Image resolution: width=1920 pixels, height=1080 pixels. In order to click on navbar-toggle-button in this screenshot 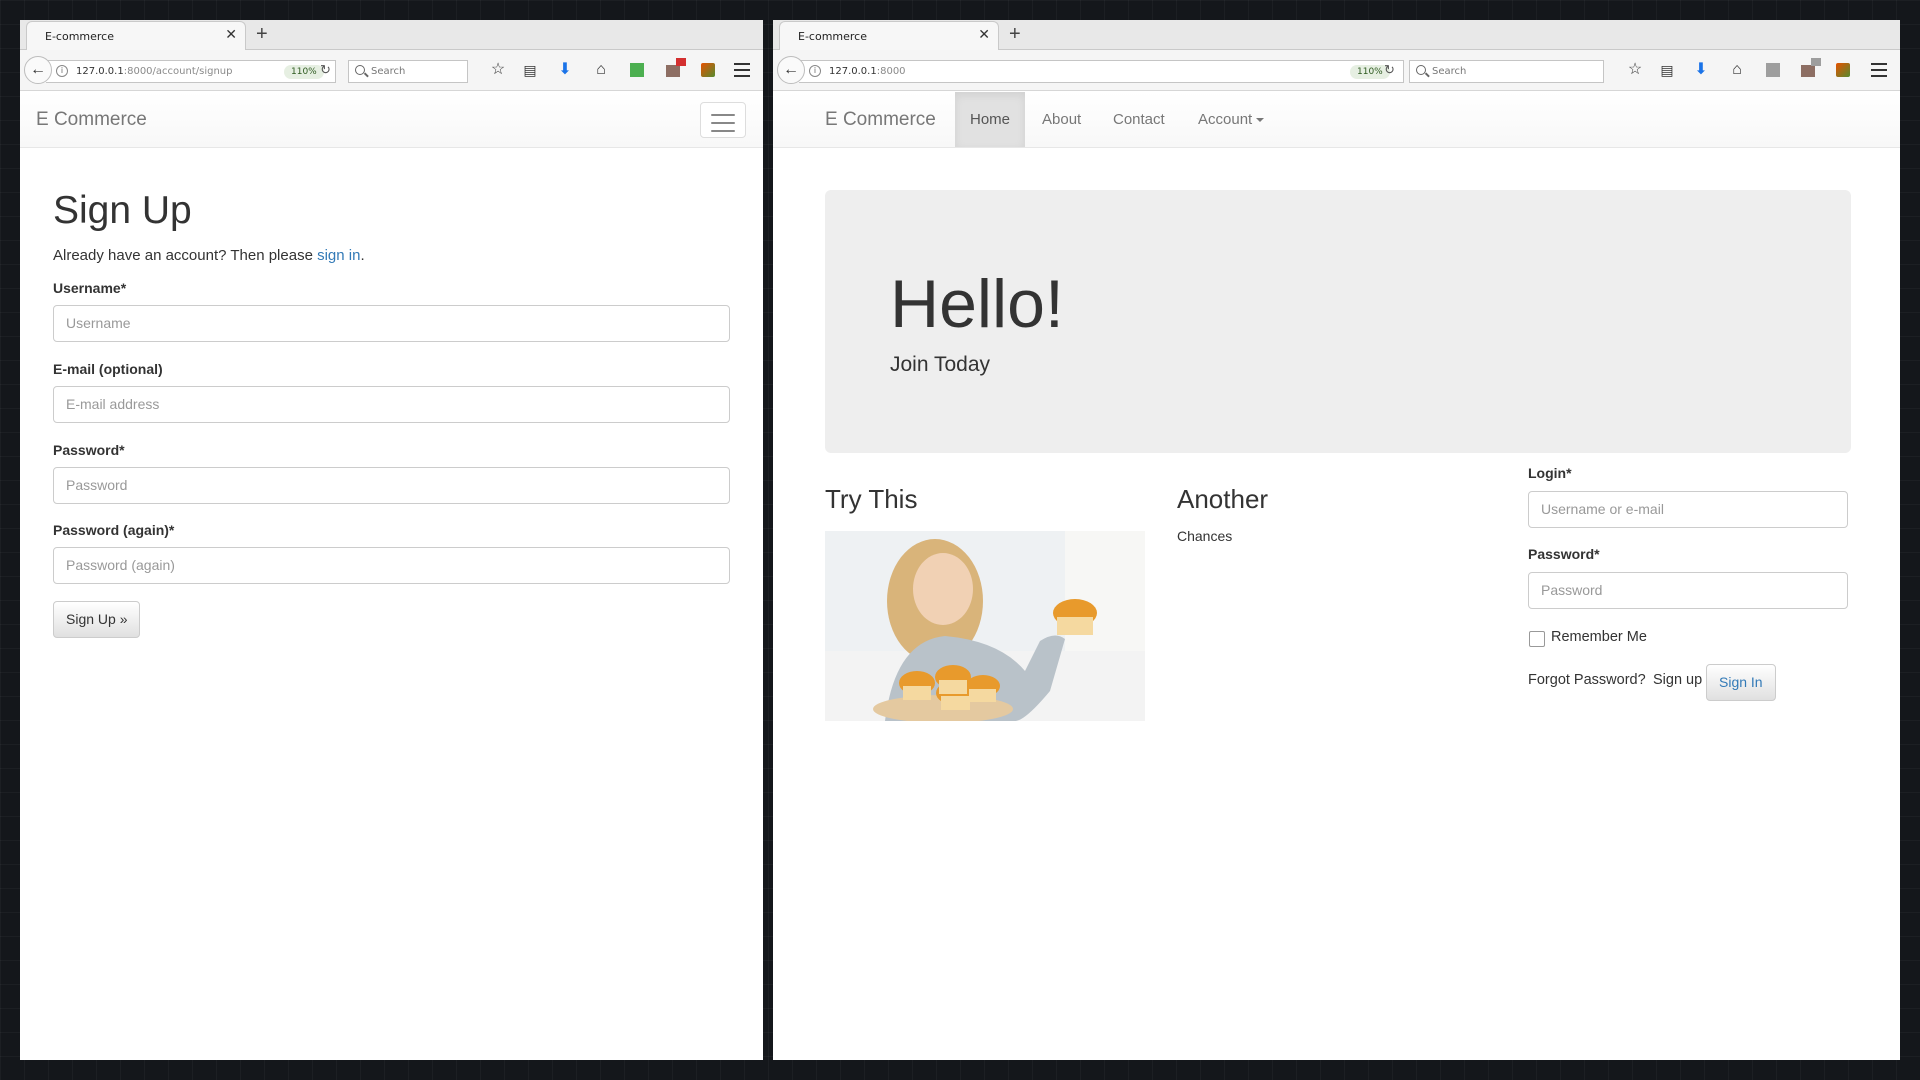, I will do `click(723, 120)`.